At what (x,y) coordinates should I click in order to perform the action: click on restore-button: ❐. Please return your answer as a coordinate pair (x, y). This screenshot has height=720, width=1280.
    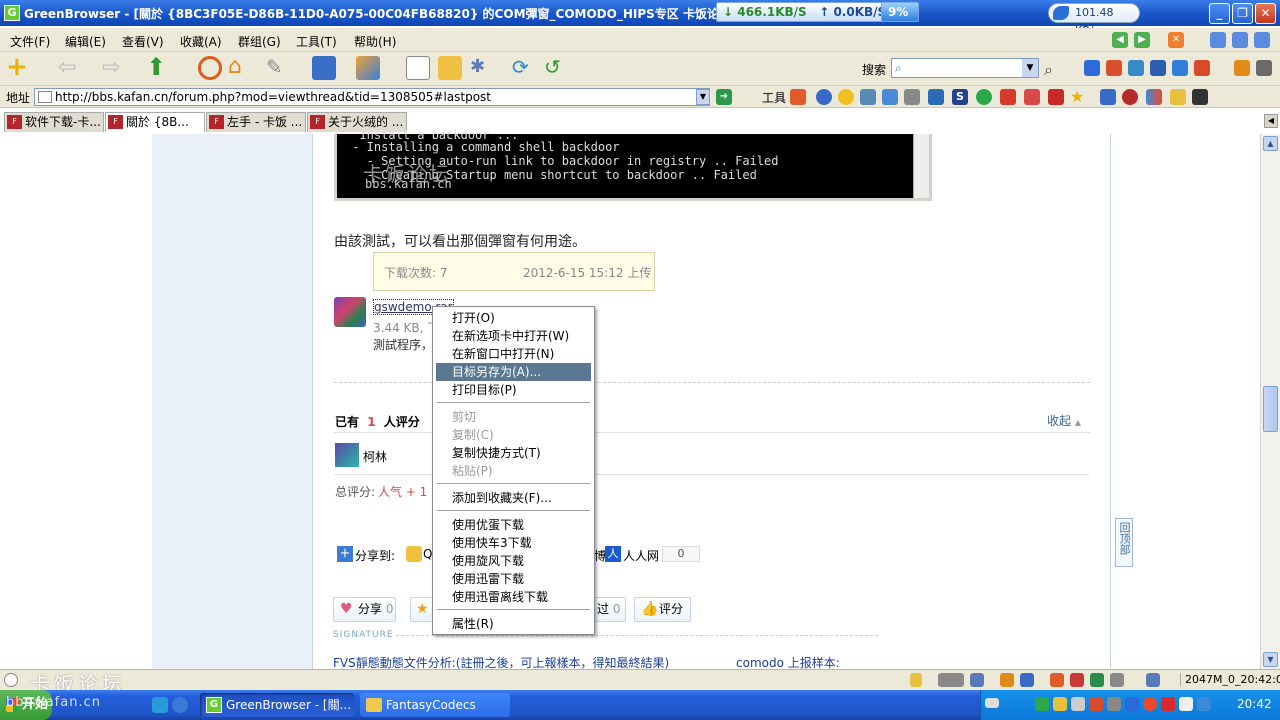
    Looking at the image, I should click on (1242, 13).